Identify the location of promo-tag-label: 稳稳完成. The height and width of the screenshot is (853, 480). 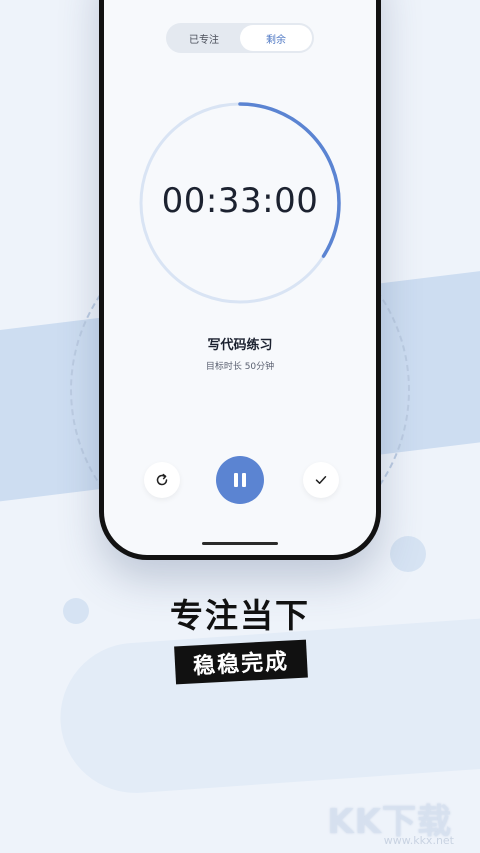
(241, 664).